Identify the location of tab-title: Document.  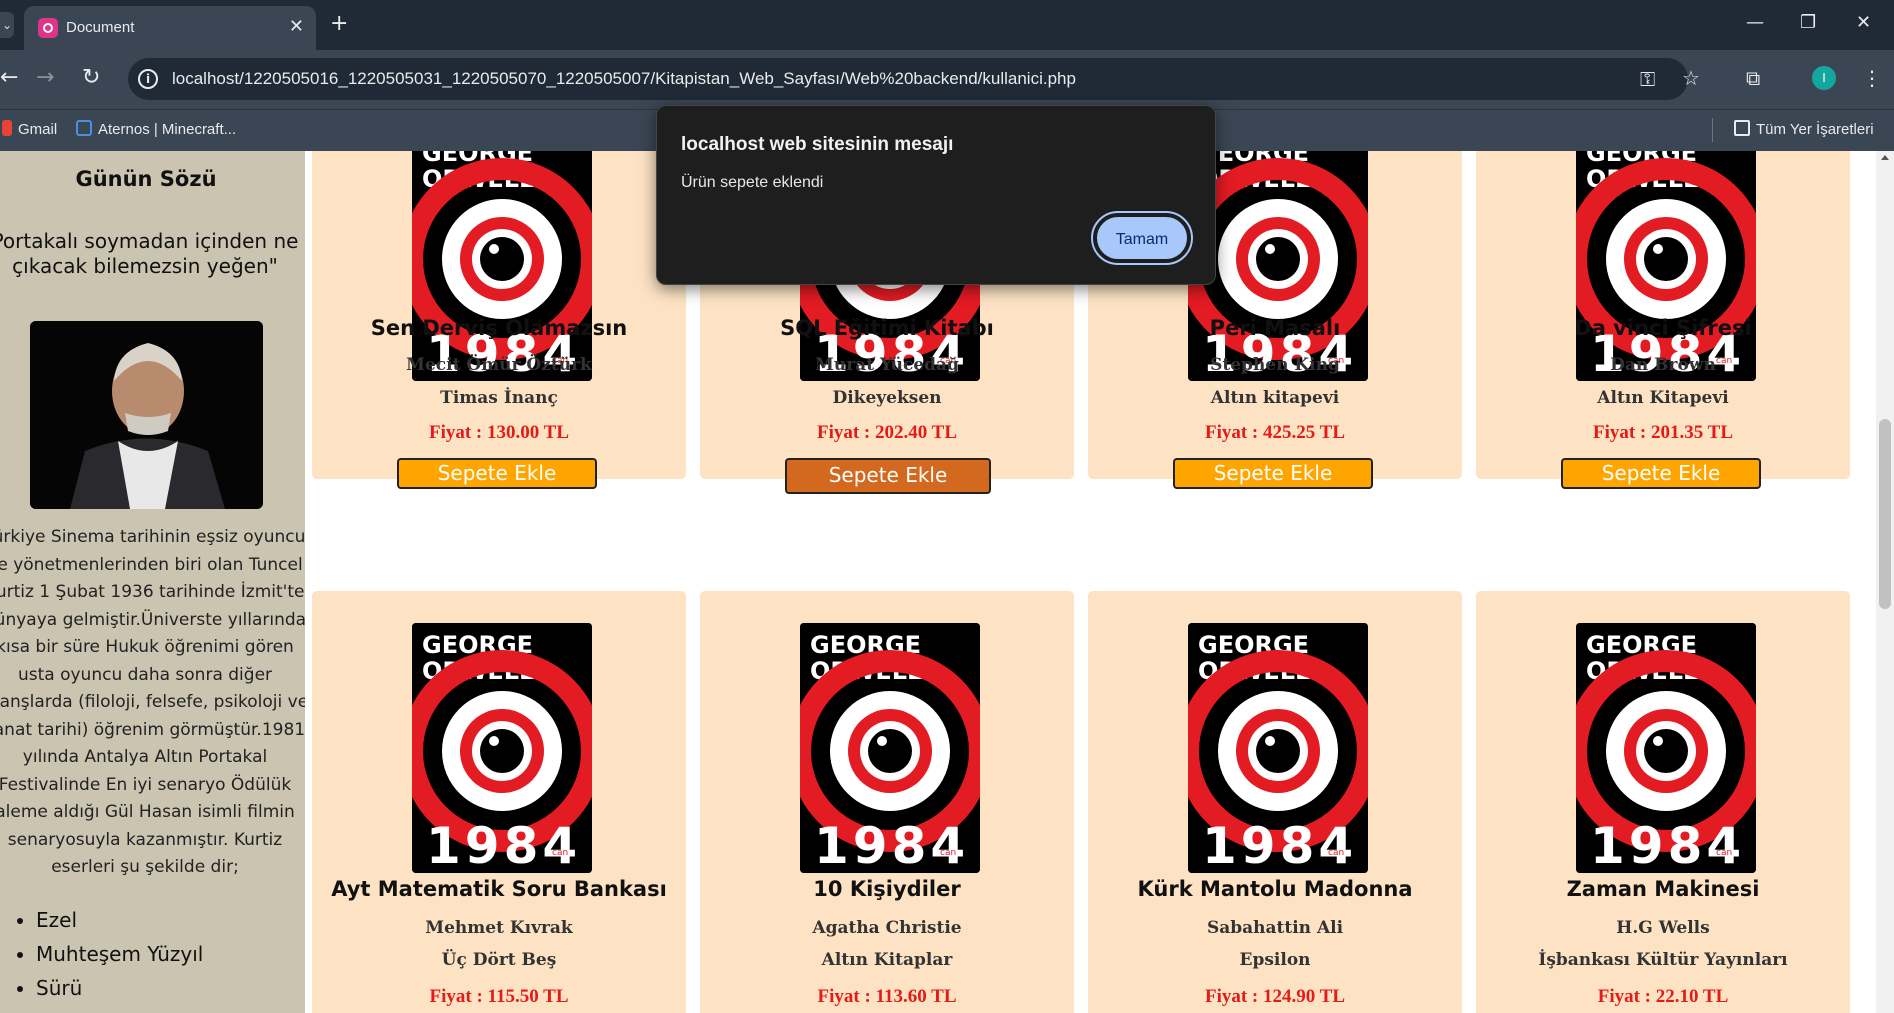
(100, 27).